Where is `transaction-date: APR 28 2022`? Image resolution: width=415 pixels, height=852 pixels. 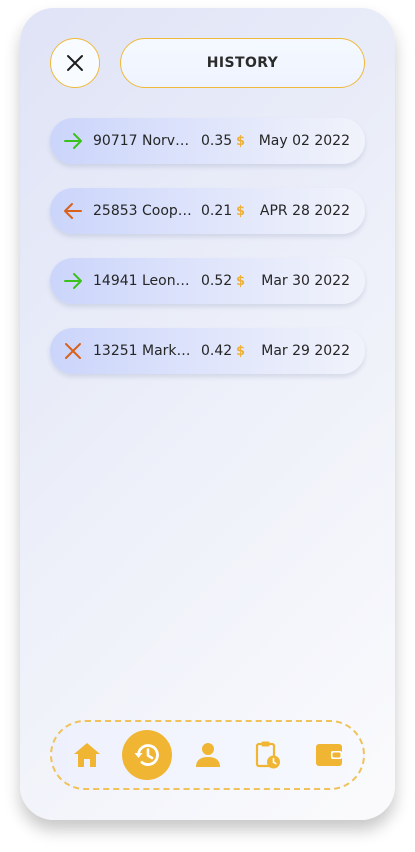 transaction-date: APR 28 2022 is located at coordinates (304, 211).